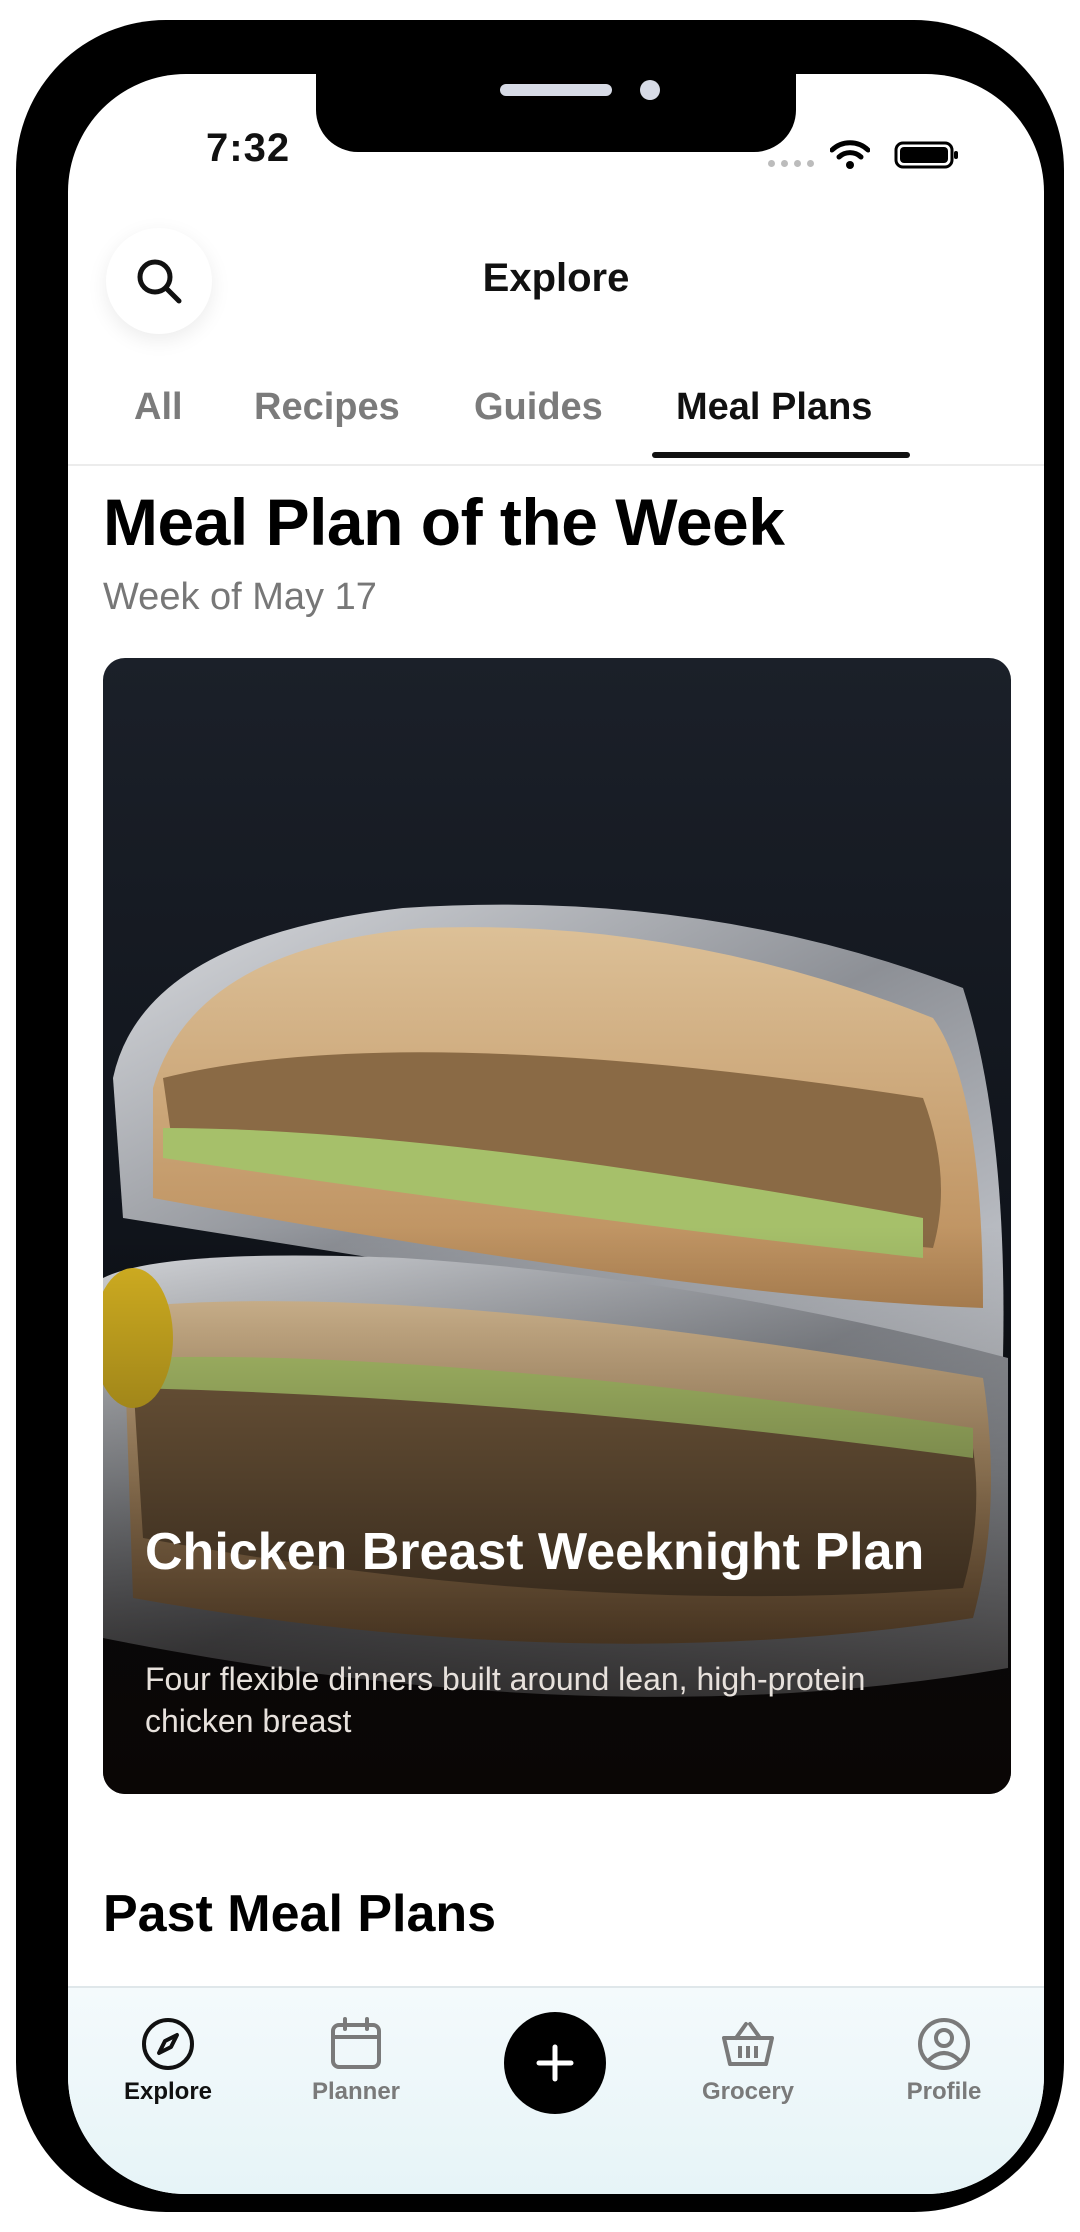  What do you see at coordinates (850, 154) in the screenshot?
I see `wifi-icon` at bounding box center [850, 154].